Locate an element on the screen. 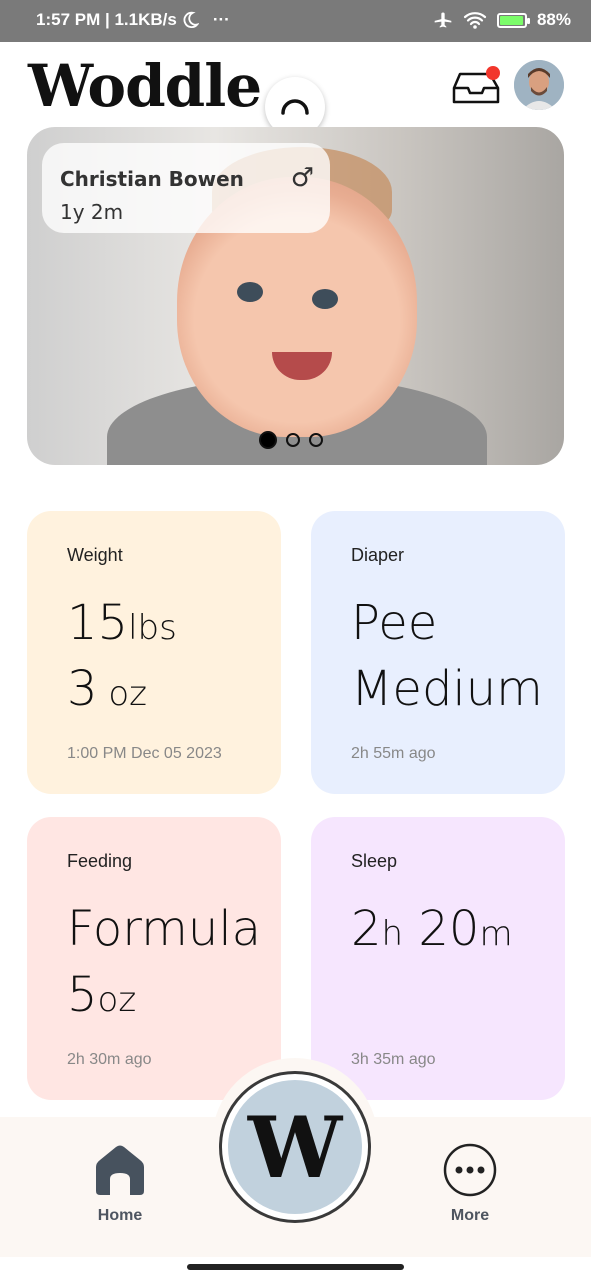 This screenshot has width=591, height=1280. nav-home-label: Home is located at coordinates (120, 1215).